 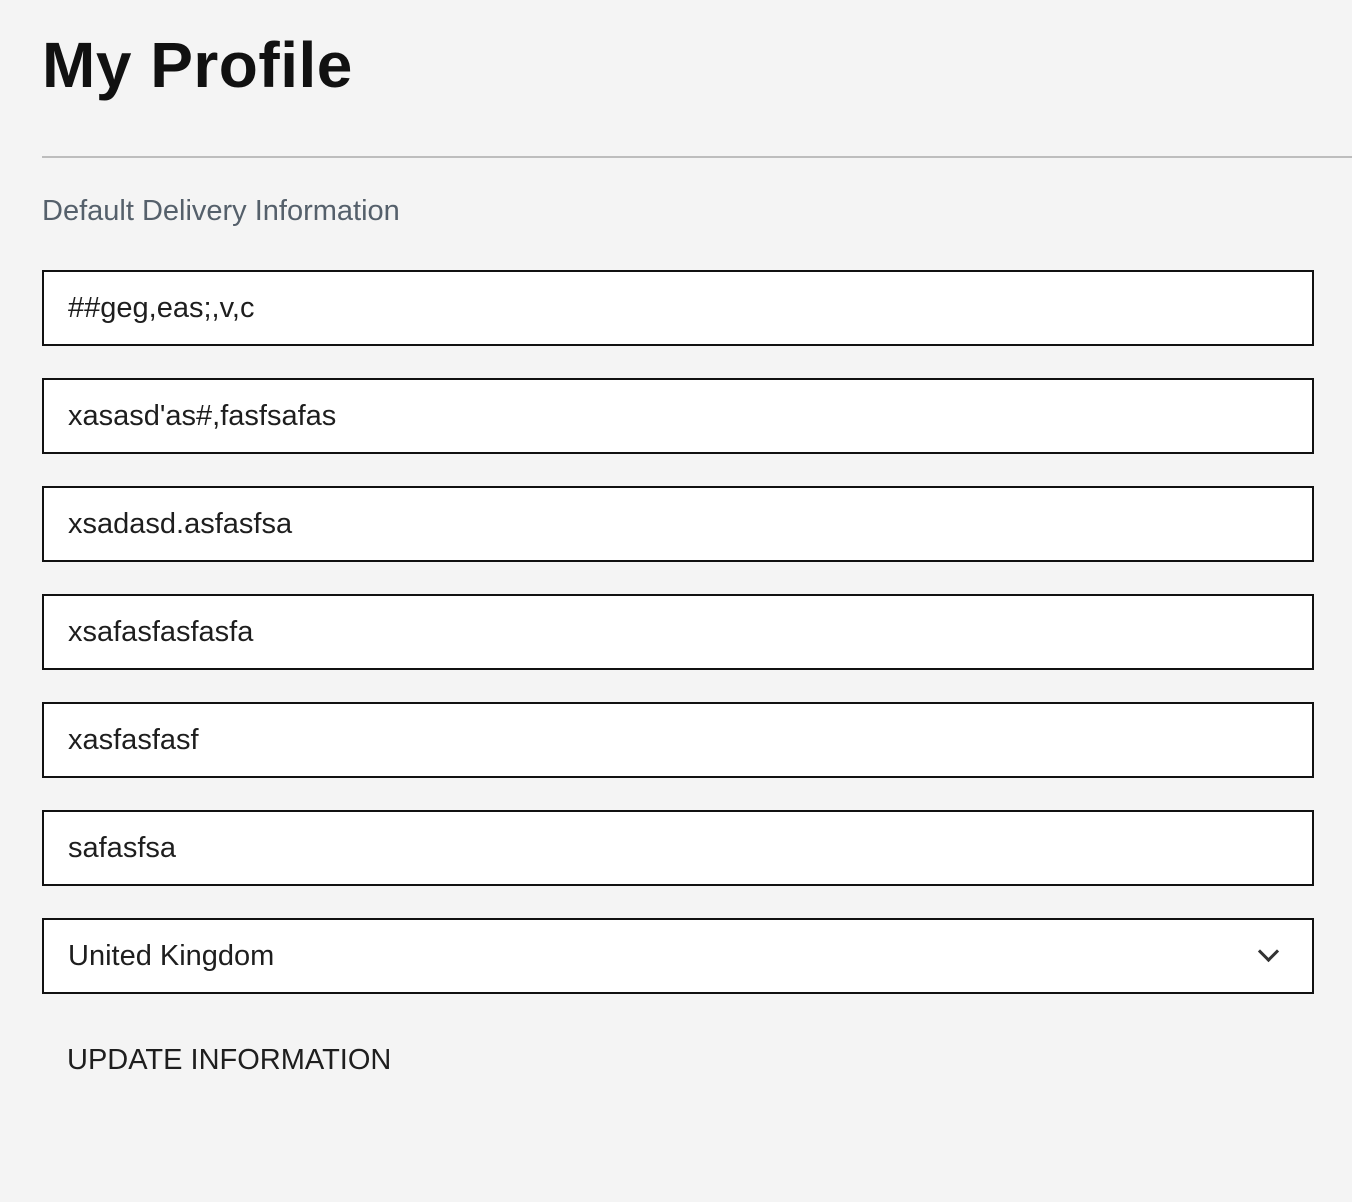 I want to click on country-selected-value: United Kingdom, so click(x=171, y=956).